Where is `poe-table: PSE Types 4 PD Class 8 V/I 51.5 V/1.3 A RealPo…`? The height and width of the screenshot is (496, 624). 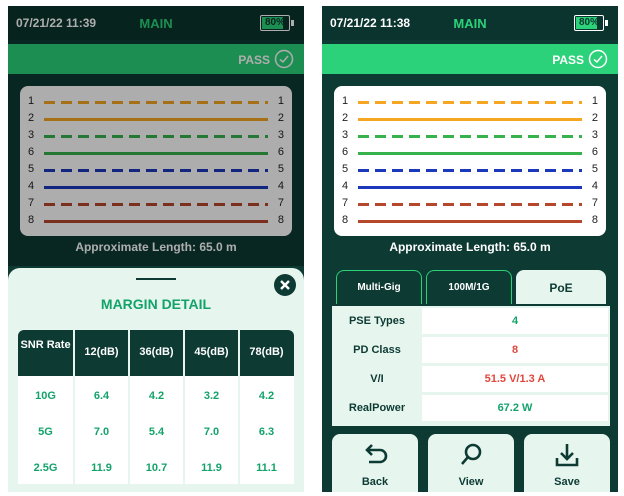 poe-table: PSE Types 4 PD Class 8 V/I 51.5 V/1.3 A RealPo… is located at coordinates (471, 366).